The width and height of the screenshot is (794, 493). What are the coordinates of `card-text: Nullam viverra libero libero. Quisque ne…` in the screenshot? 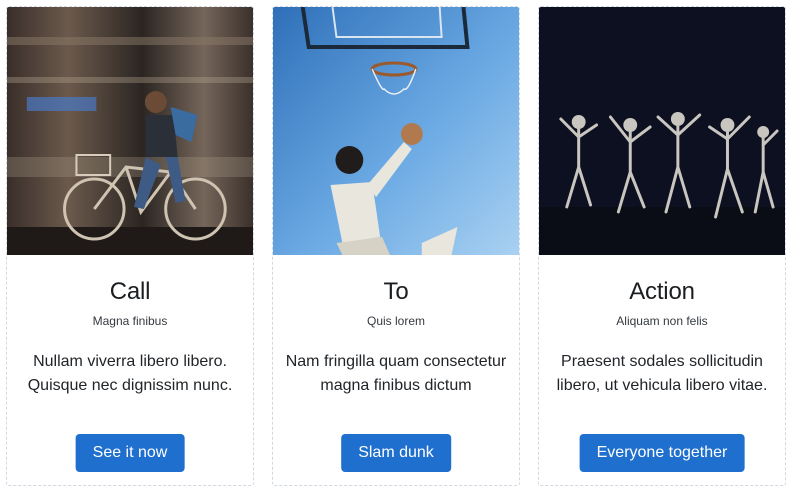 It's located at (130, 373).